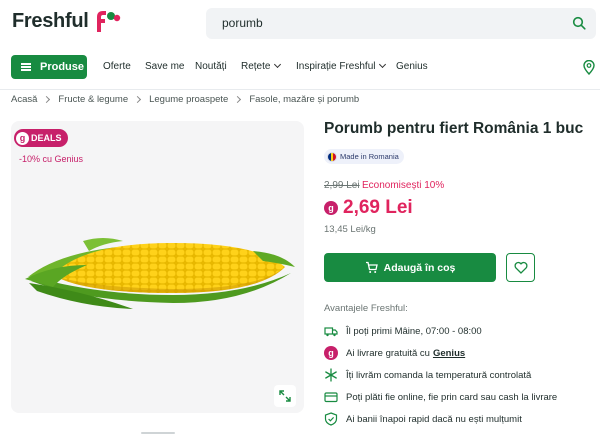 The width and height of the screenshot is (600, 434). Describe the element at coordinates (371, 267) in the screenshot. I see `cart-icon` at that location.